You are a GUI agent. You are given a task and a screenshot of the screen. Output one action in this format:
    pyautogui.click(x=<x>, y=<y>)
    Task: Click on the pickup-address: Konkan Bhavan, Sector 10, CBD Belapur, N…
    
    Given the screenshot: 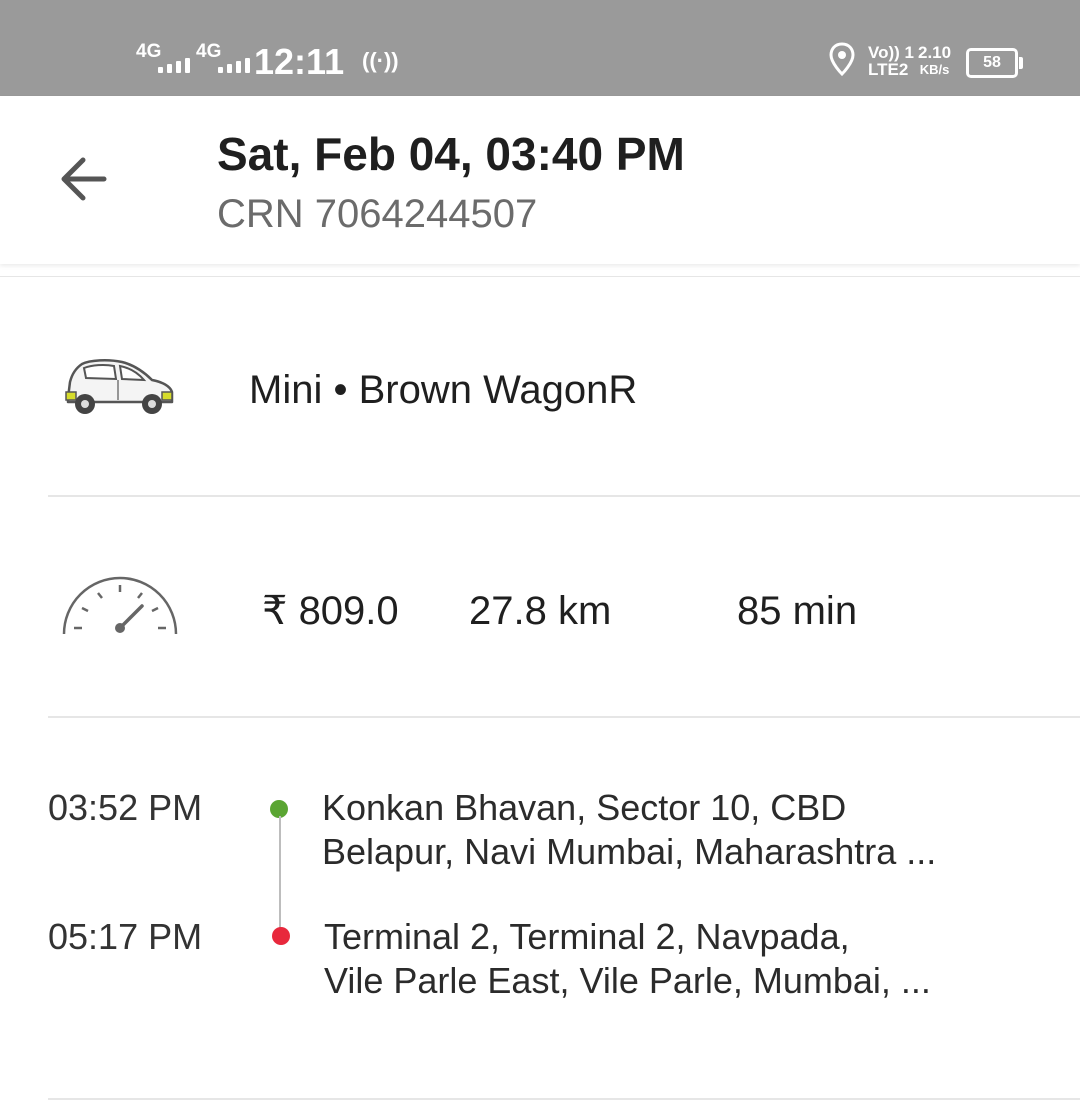 What is the action you would take?
    pyautogui.click(x=652, y=830)
    